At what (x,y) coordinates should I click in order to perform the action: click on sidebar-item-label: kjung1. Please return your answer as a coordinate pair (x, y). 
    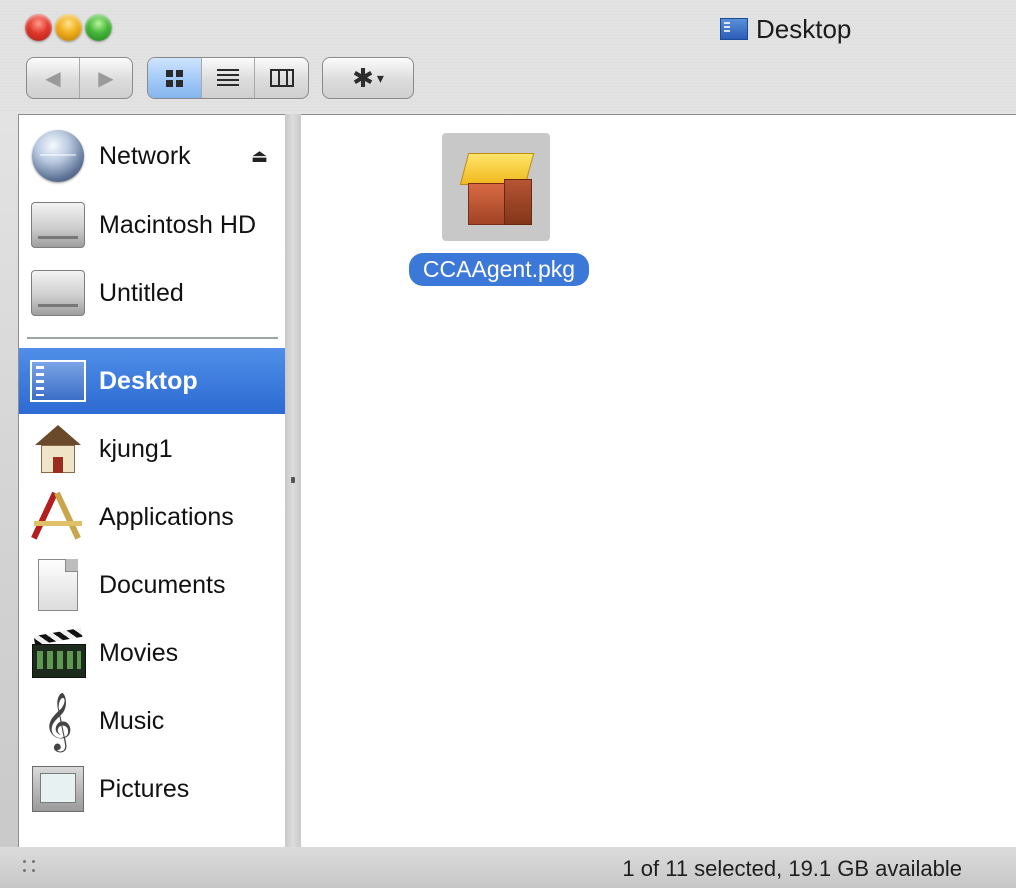
    Looking at the image, I should click on (136, 448).